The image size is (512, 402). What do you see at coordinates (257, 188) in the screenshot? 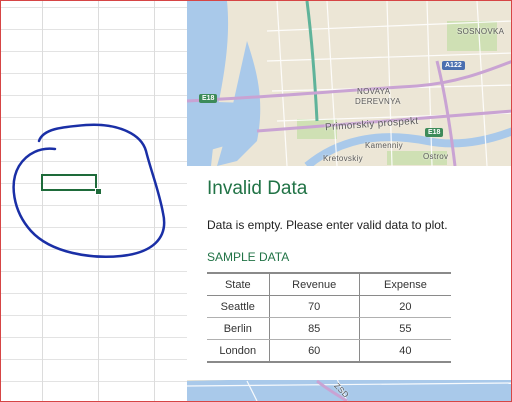
I see `card-title: Invalid Data` at bounding box center [257, 188].